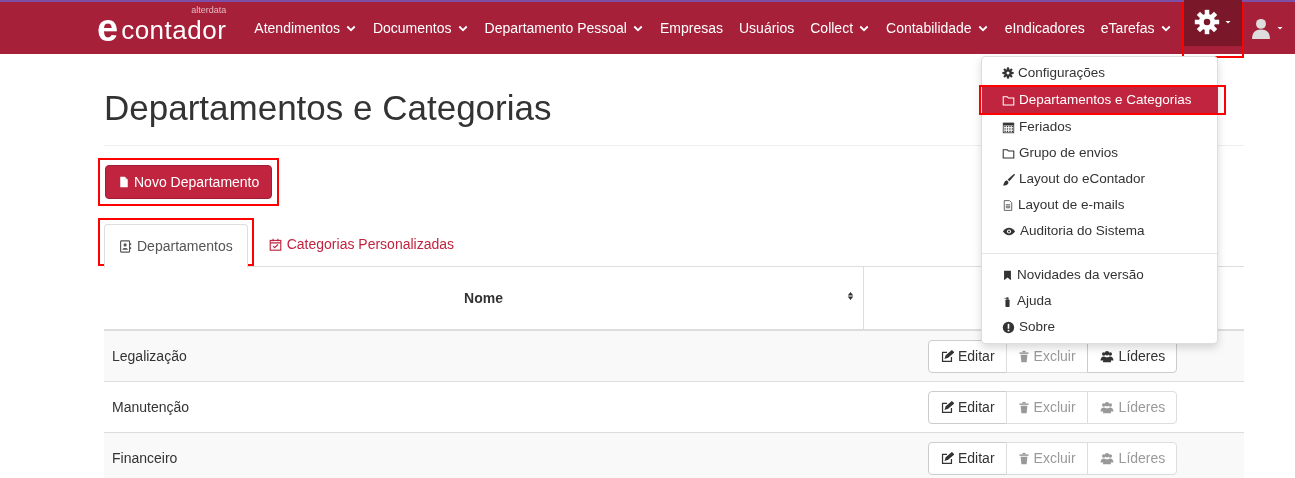 Image resolution: width=1295 pixels, height=478 pixels. I want to click on settings-button, so click(1212, 23).